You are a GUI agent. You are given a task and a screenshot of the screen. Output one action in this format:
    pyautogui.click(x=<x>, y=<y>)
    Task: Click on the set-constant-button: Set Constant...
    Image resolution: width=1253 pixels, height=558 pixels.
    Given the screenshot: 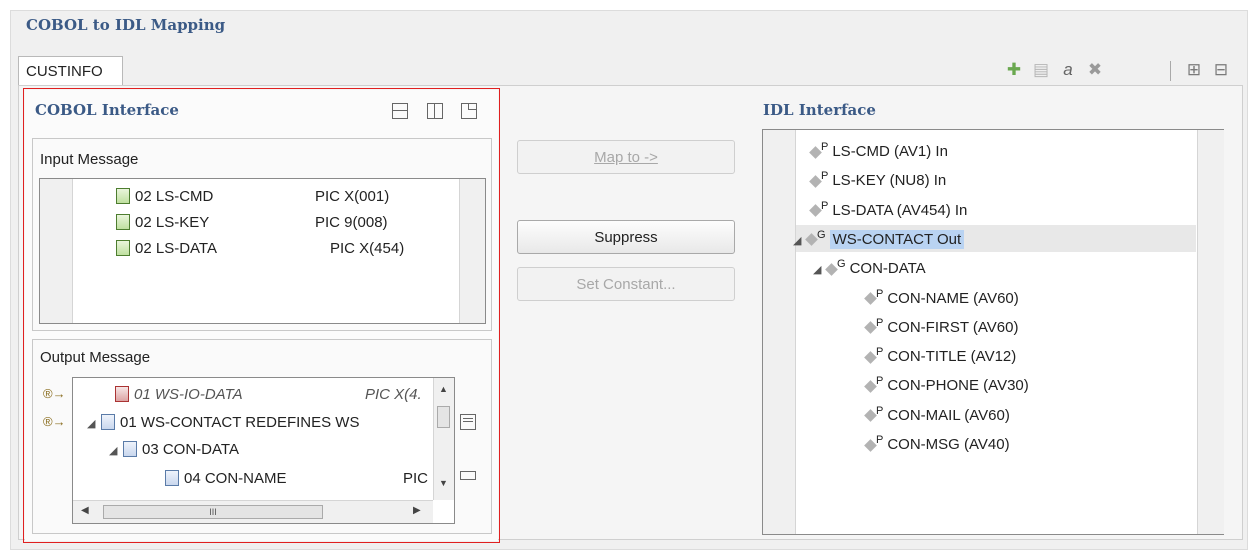 What is the action you would take?
    pyautogui.click(x=626, y=284)
    